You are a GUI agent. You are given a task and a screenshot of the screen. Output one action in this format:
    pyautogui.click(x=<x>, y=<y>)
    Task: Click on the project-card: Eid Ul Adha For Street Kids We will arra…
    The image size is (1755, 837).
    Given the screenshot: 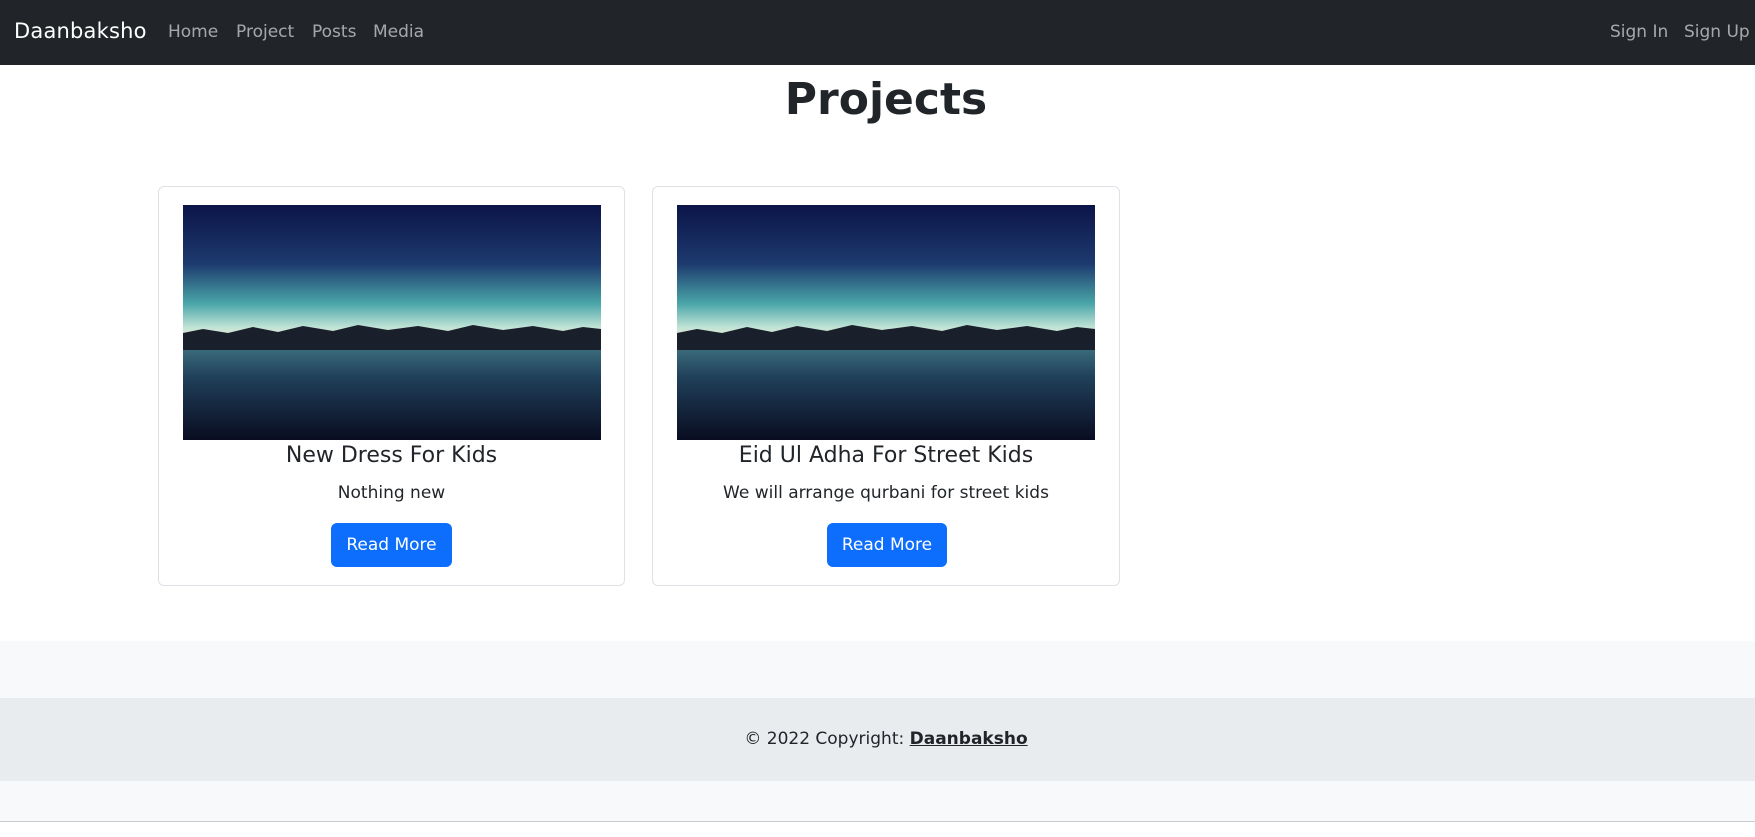 What is the action you would take?
    pyautogui.click(x=886, y=386)
    